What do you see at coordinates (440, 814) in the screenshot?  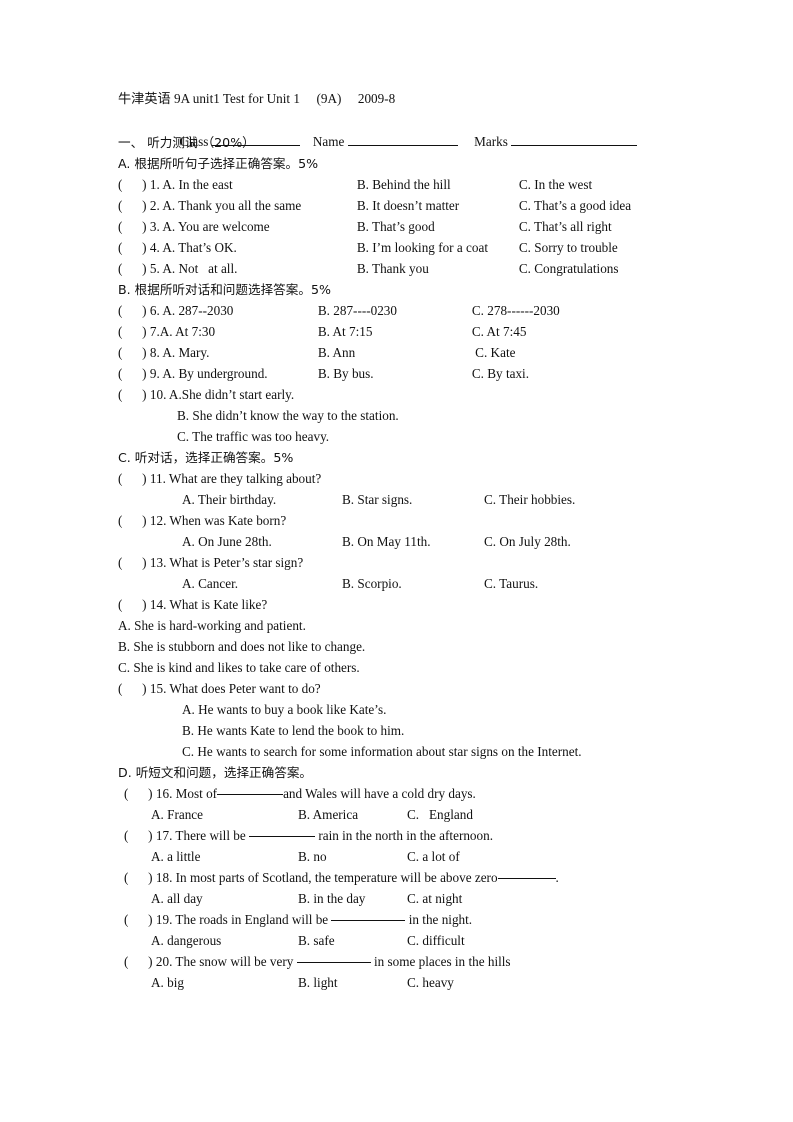 I see `option-c: C. England` at bounding box center [440, 814].